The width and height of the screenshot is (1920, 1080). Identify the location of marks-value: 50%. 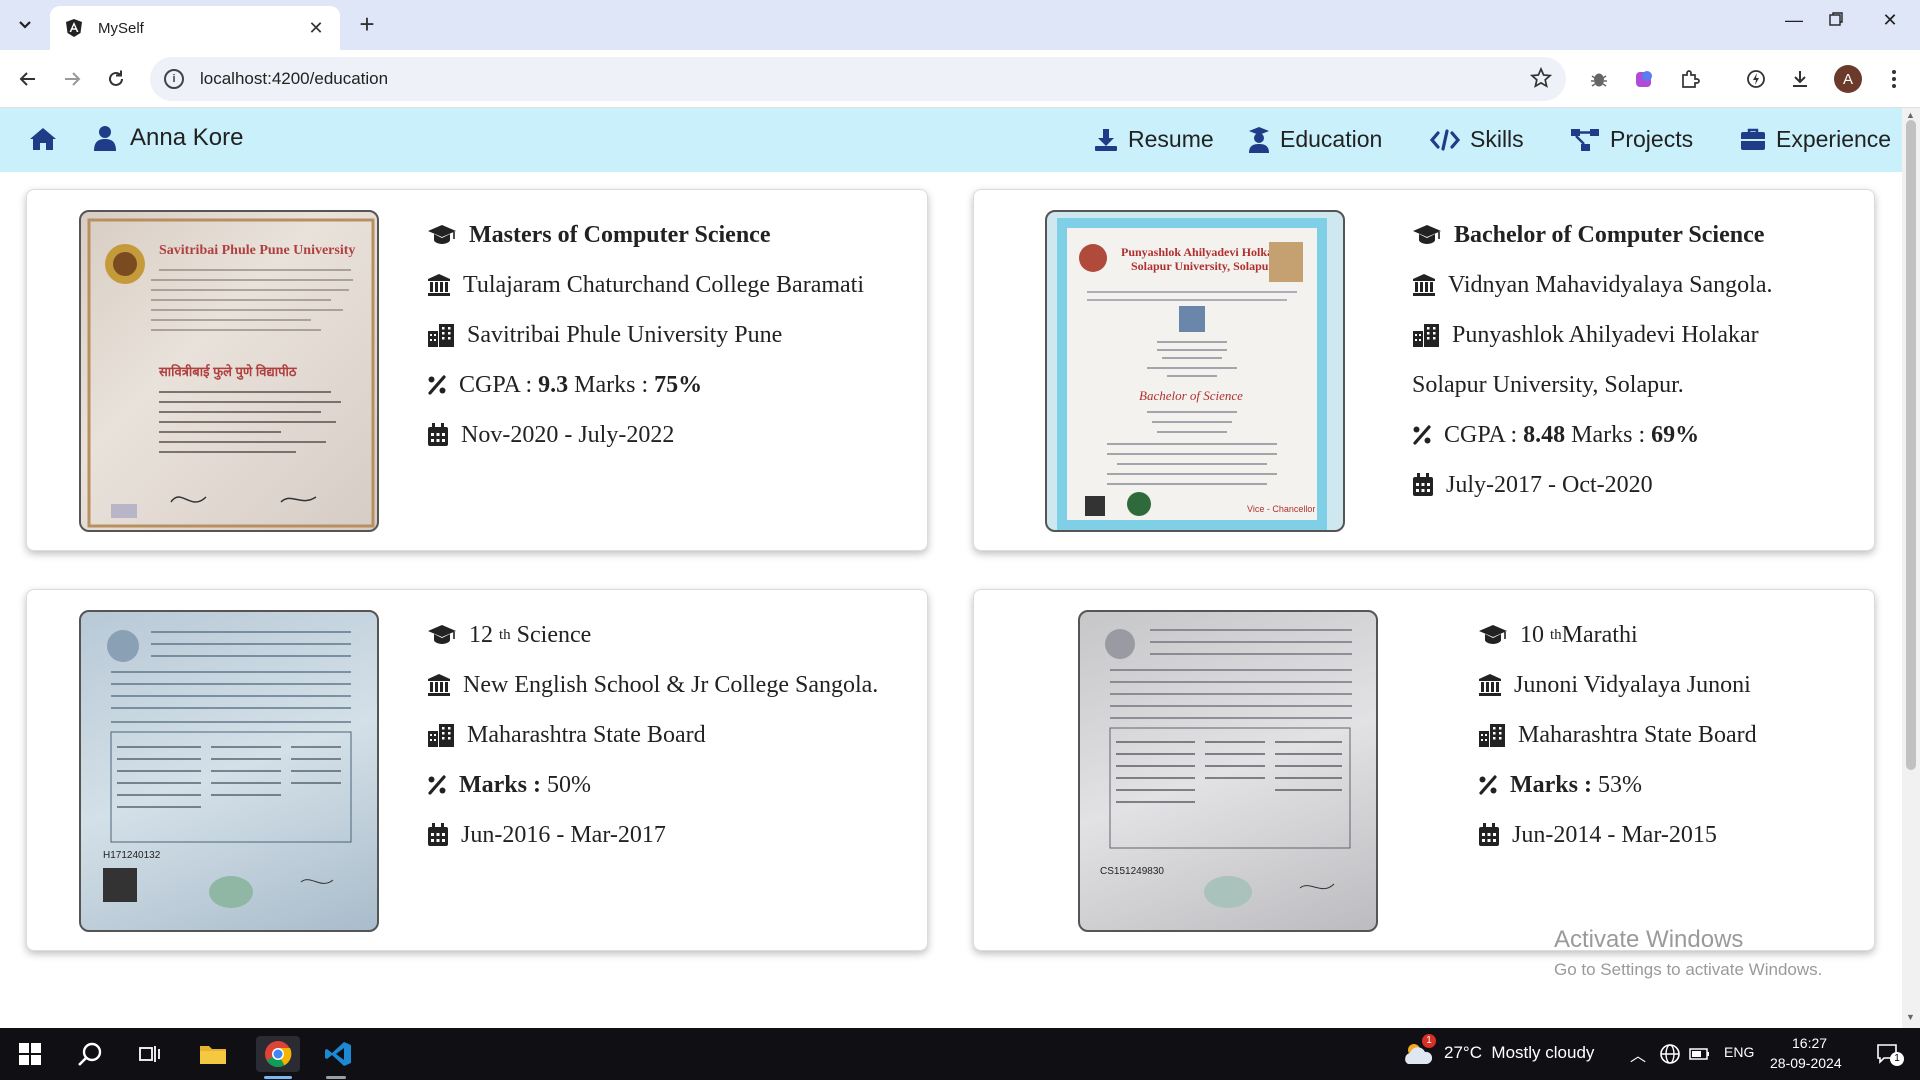
(568, 784).